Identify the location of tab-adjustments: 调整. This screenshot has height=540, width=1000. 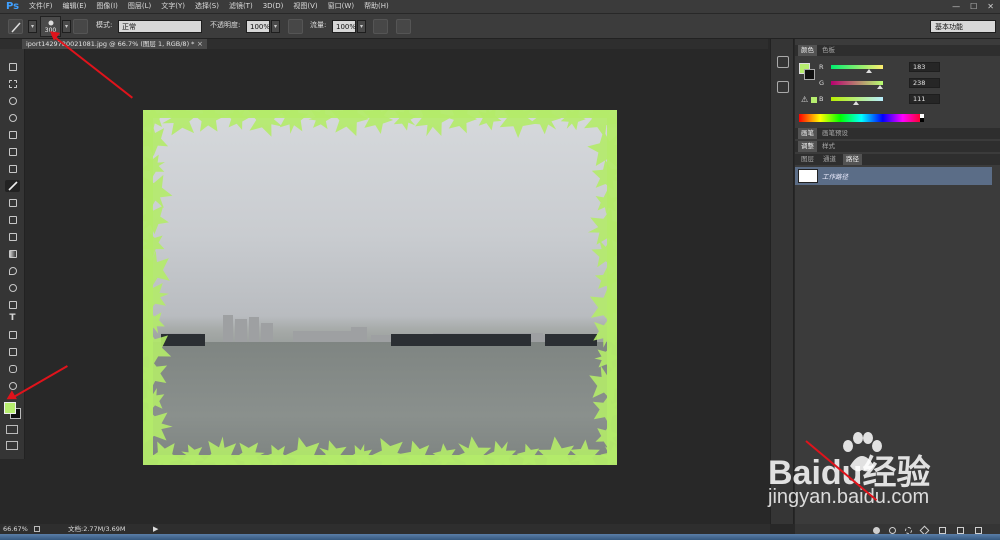
(807, 146).